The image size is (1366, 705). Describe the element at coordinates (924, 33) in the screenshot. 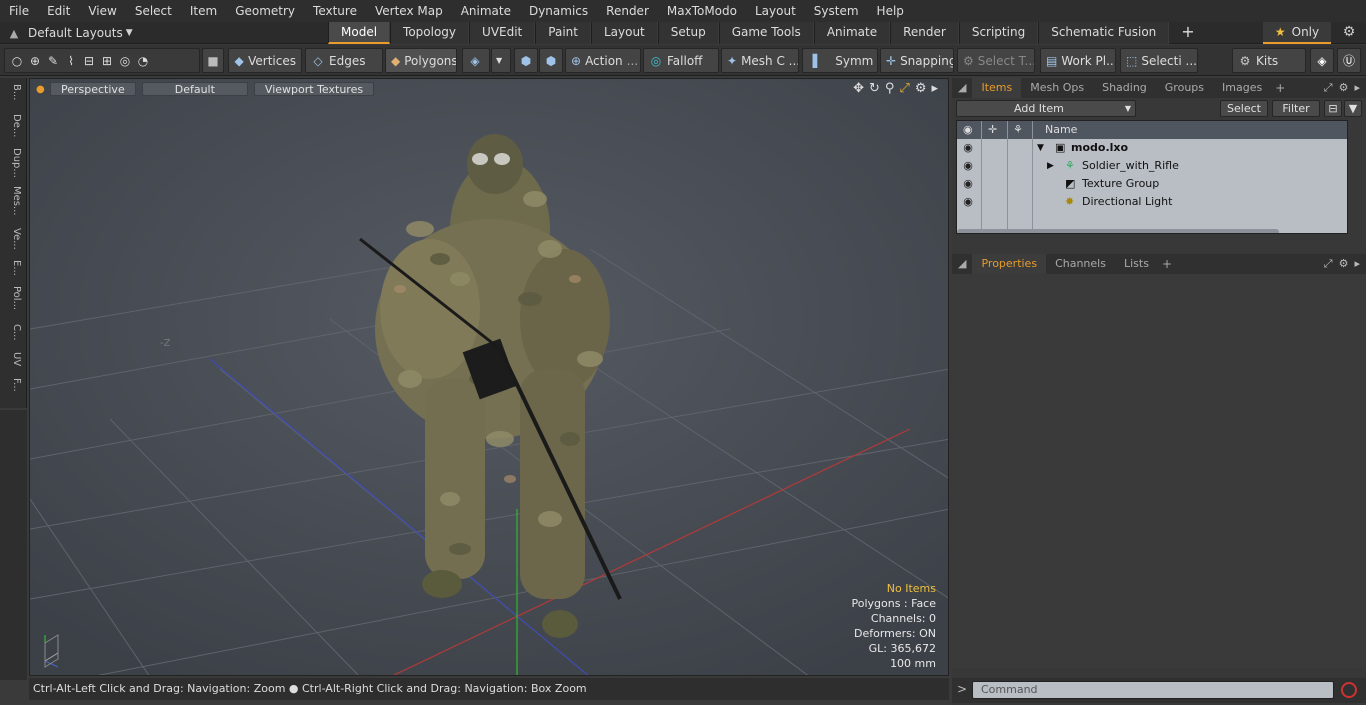

I see `tab-render: Render` at that location.